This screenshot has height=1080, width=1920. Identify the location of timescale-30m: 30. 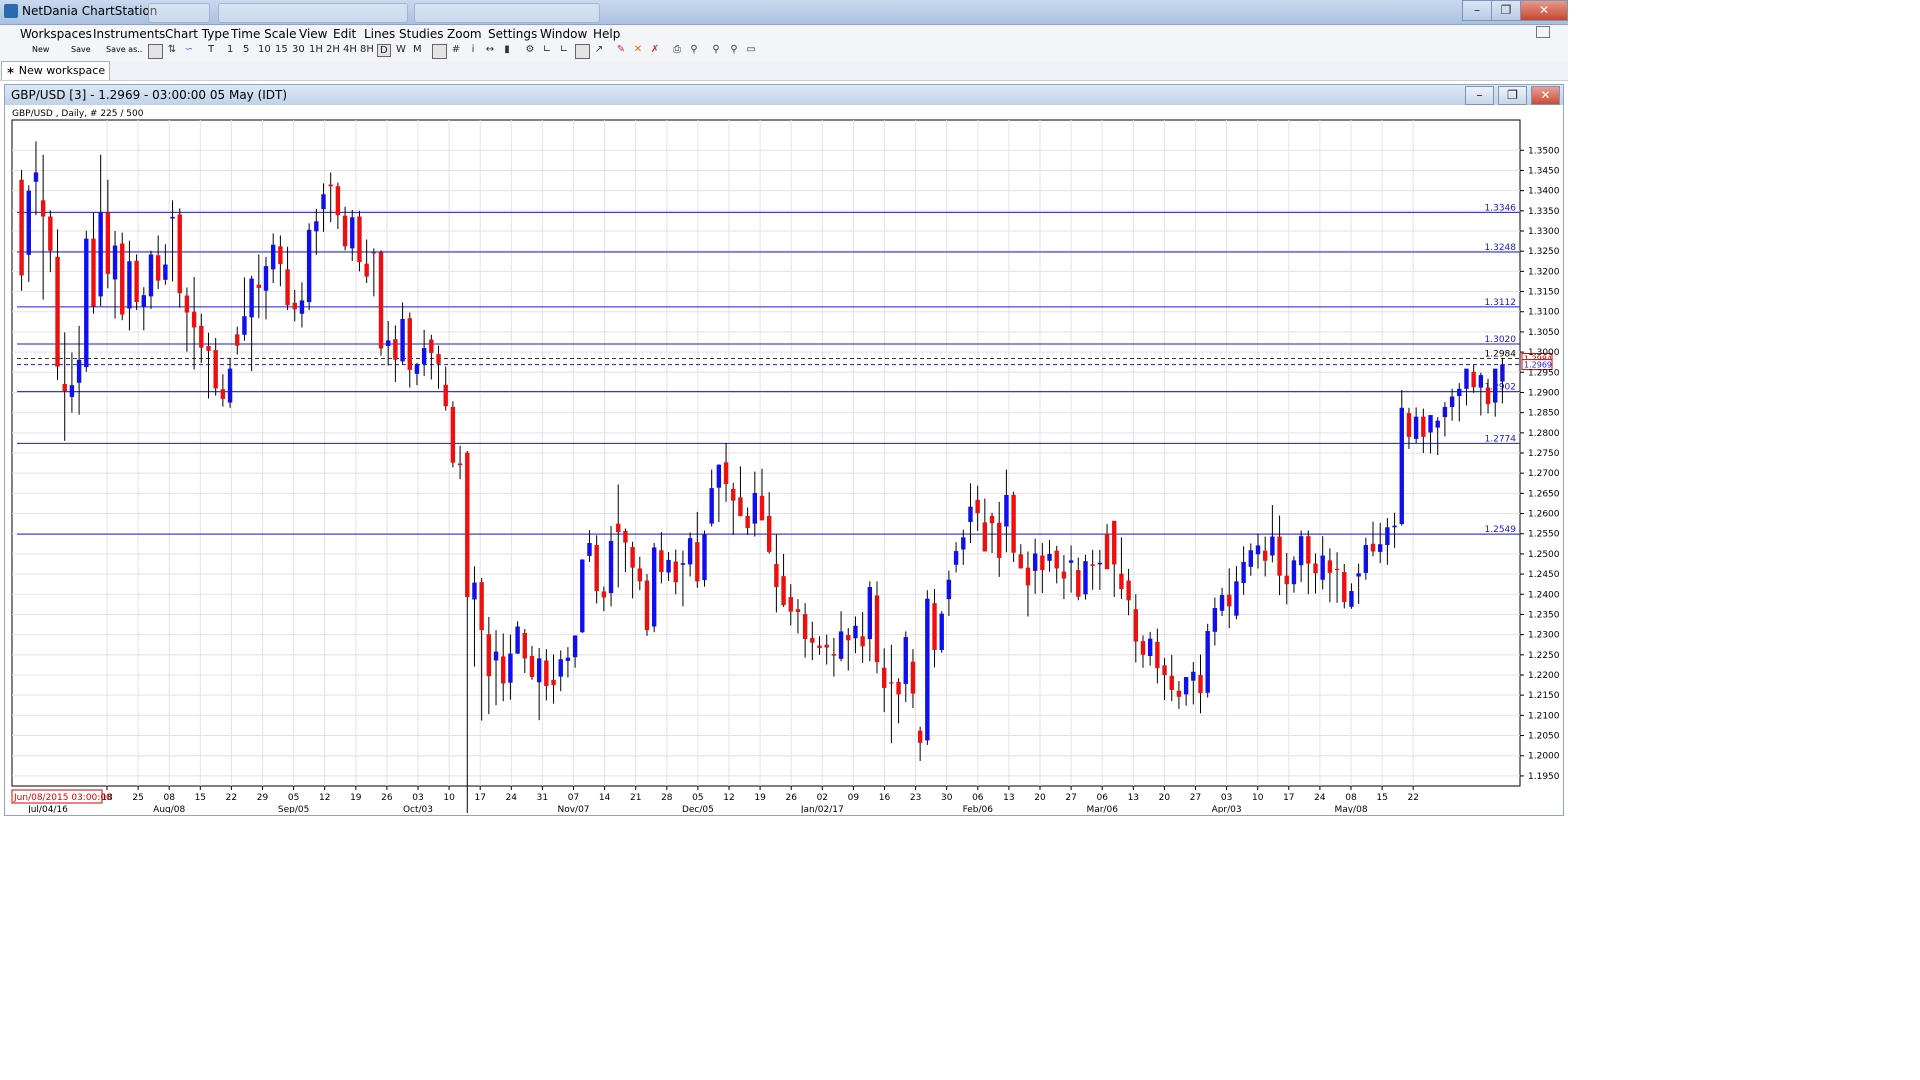
(298, 49).